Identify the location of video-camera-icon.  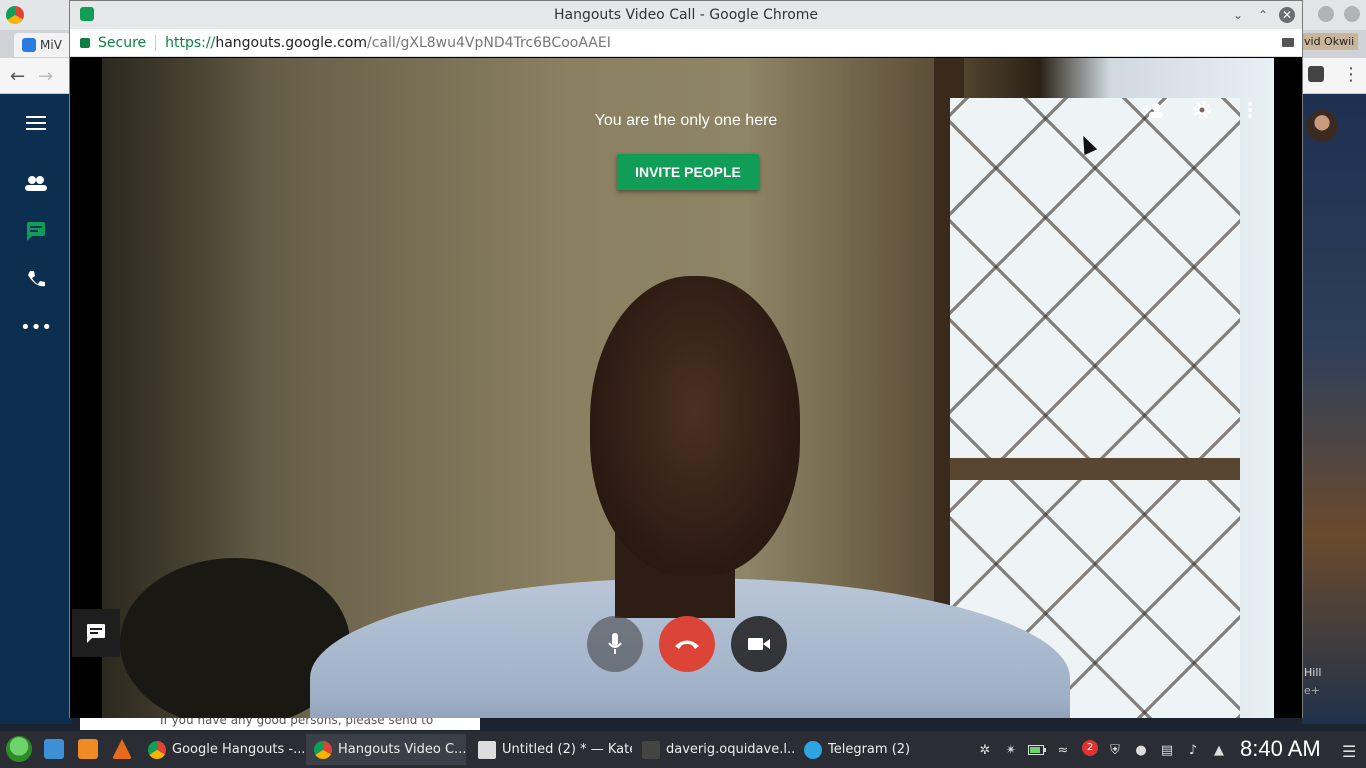
(759, 644).